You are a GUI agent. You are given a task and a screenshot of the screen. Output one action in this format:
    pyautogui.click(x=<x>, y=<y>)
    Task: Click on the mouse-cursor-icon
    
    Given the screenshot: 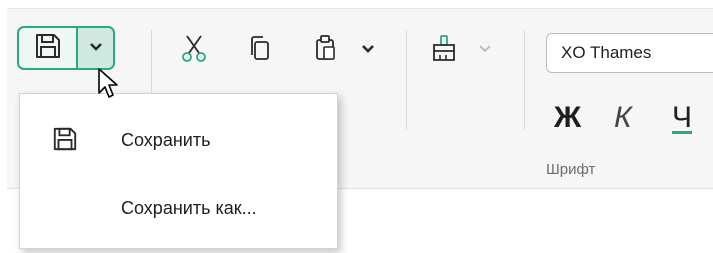 What is the action you would take?
    pyautogui.click(x=110, y=86)
    